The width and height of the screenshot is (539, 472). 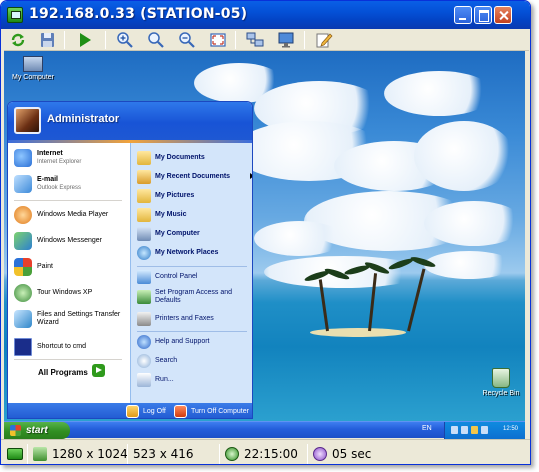 I want to click on title-bar: 192.168.0.33 (STATION-05), so click(x=265, y=15).